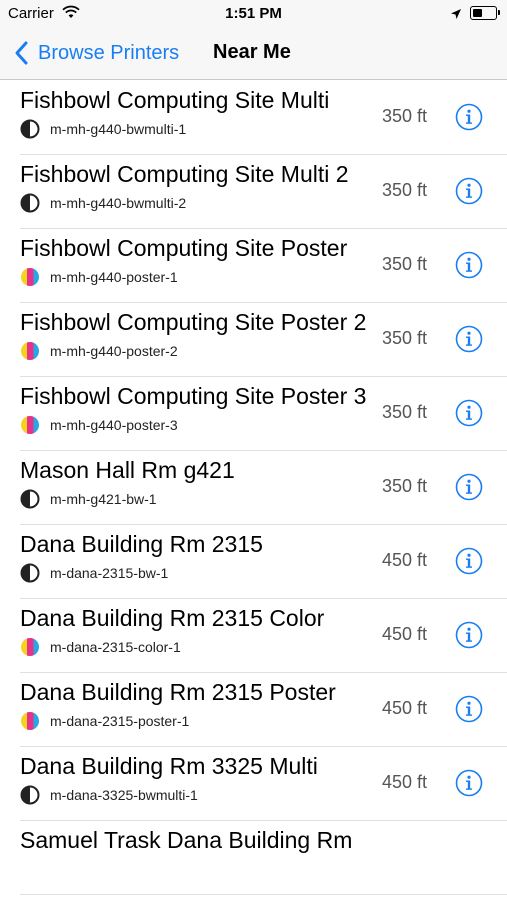  I want to click on printer-queue-label: m-dana-2315-bw-1, so click(109, 573).